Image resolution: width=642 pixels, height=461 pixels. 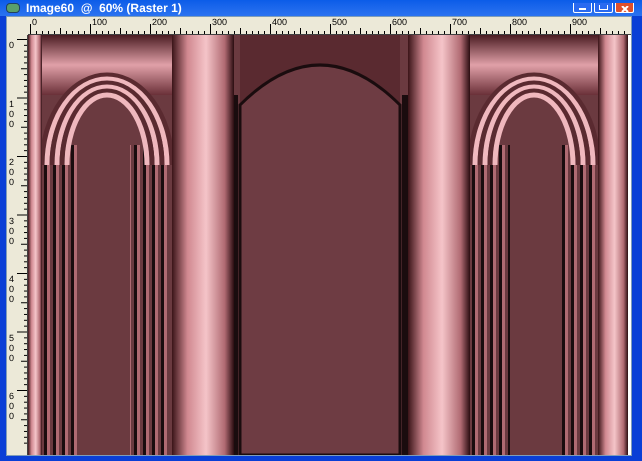 I want to click on window-title: Image60 @ 60% (Raster 1), so click(x=104, y=8).